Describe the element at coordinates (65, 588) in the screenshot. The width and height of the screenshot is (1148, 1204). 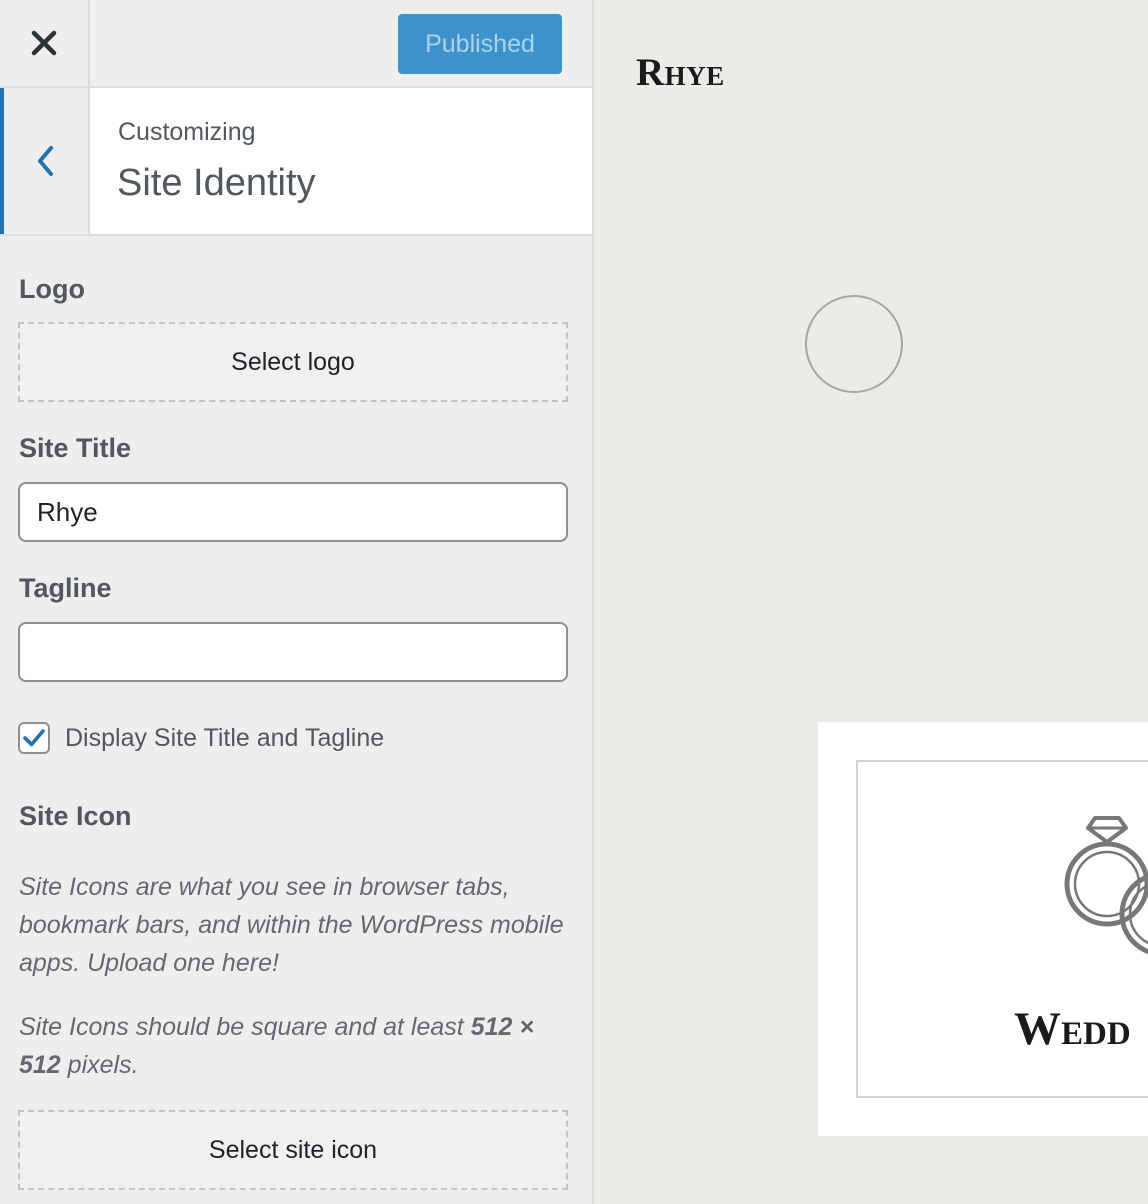
I see `tagline-label: Tagline` at that location.